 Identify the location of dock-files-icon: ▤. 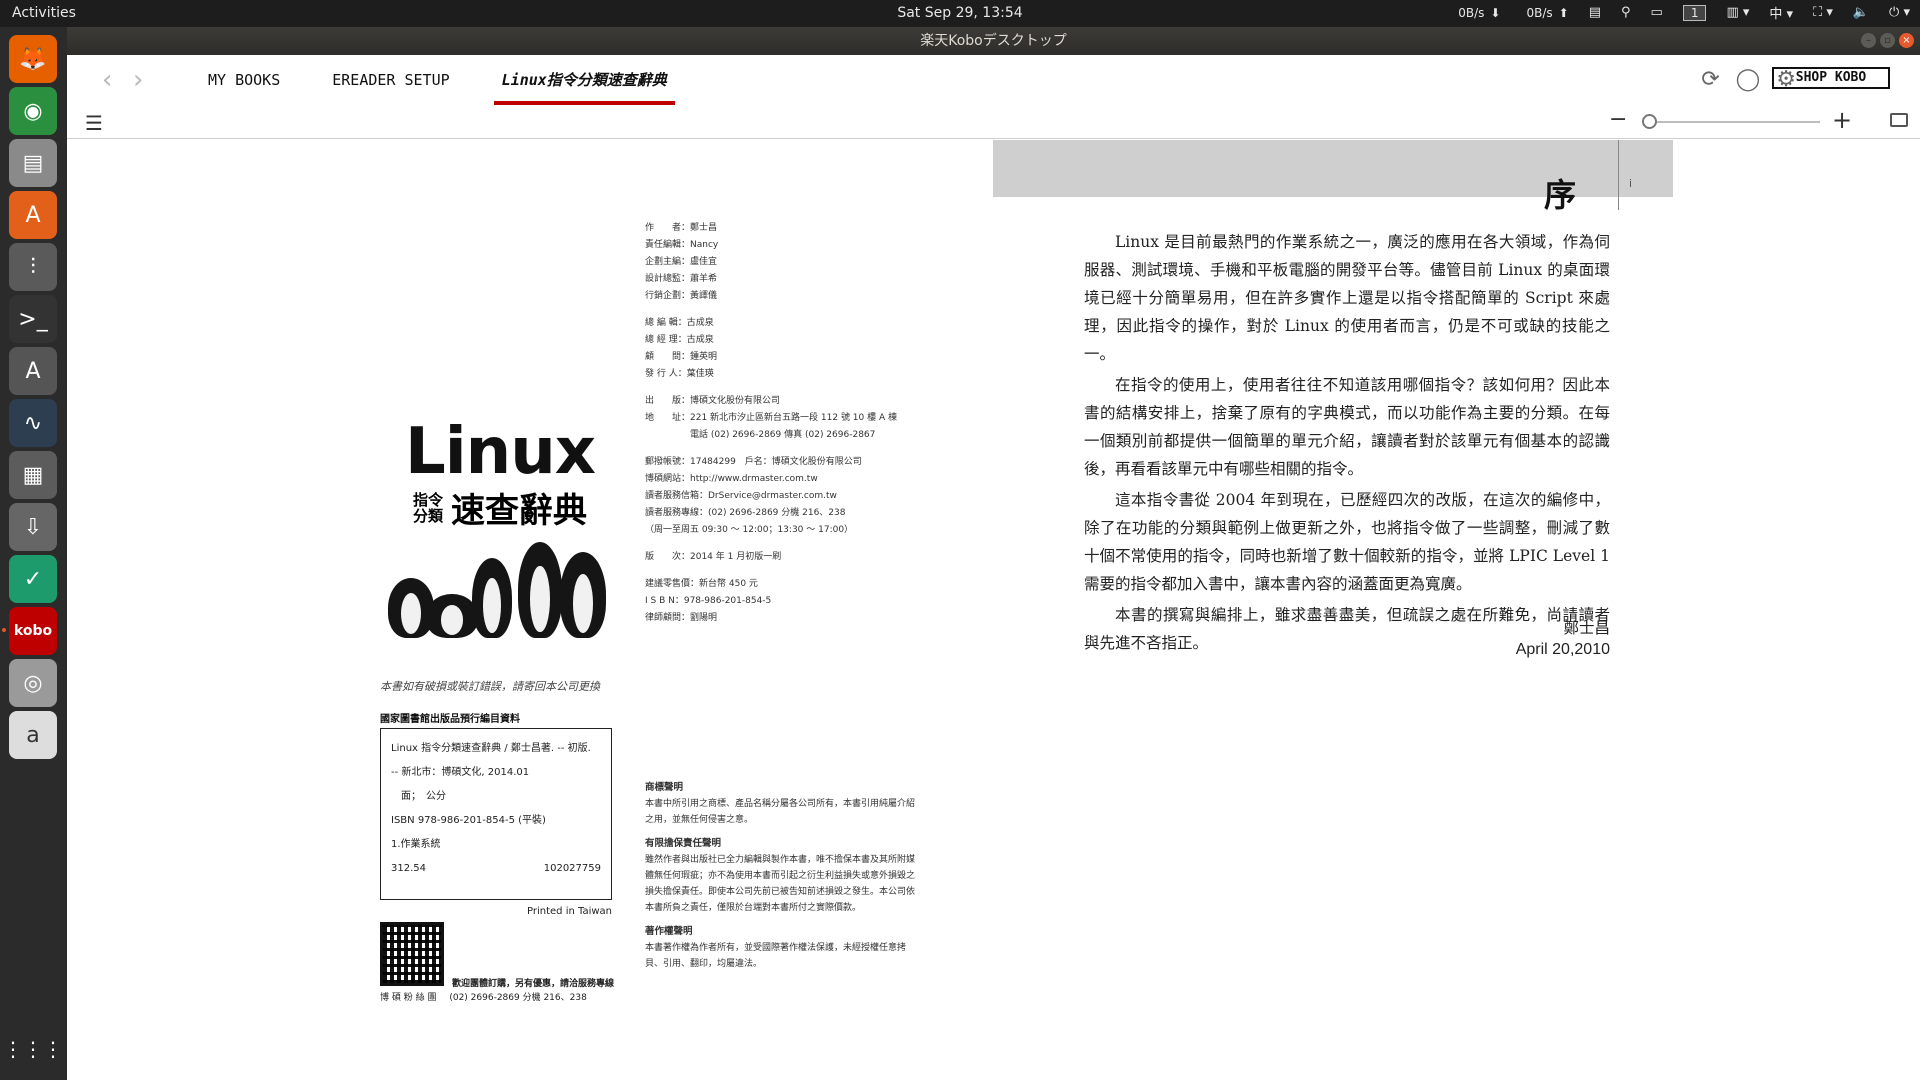
(33, 163).